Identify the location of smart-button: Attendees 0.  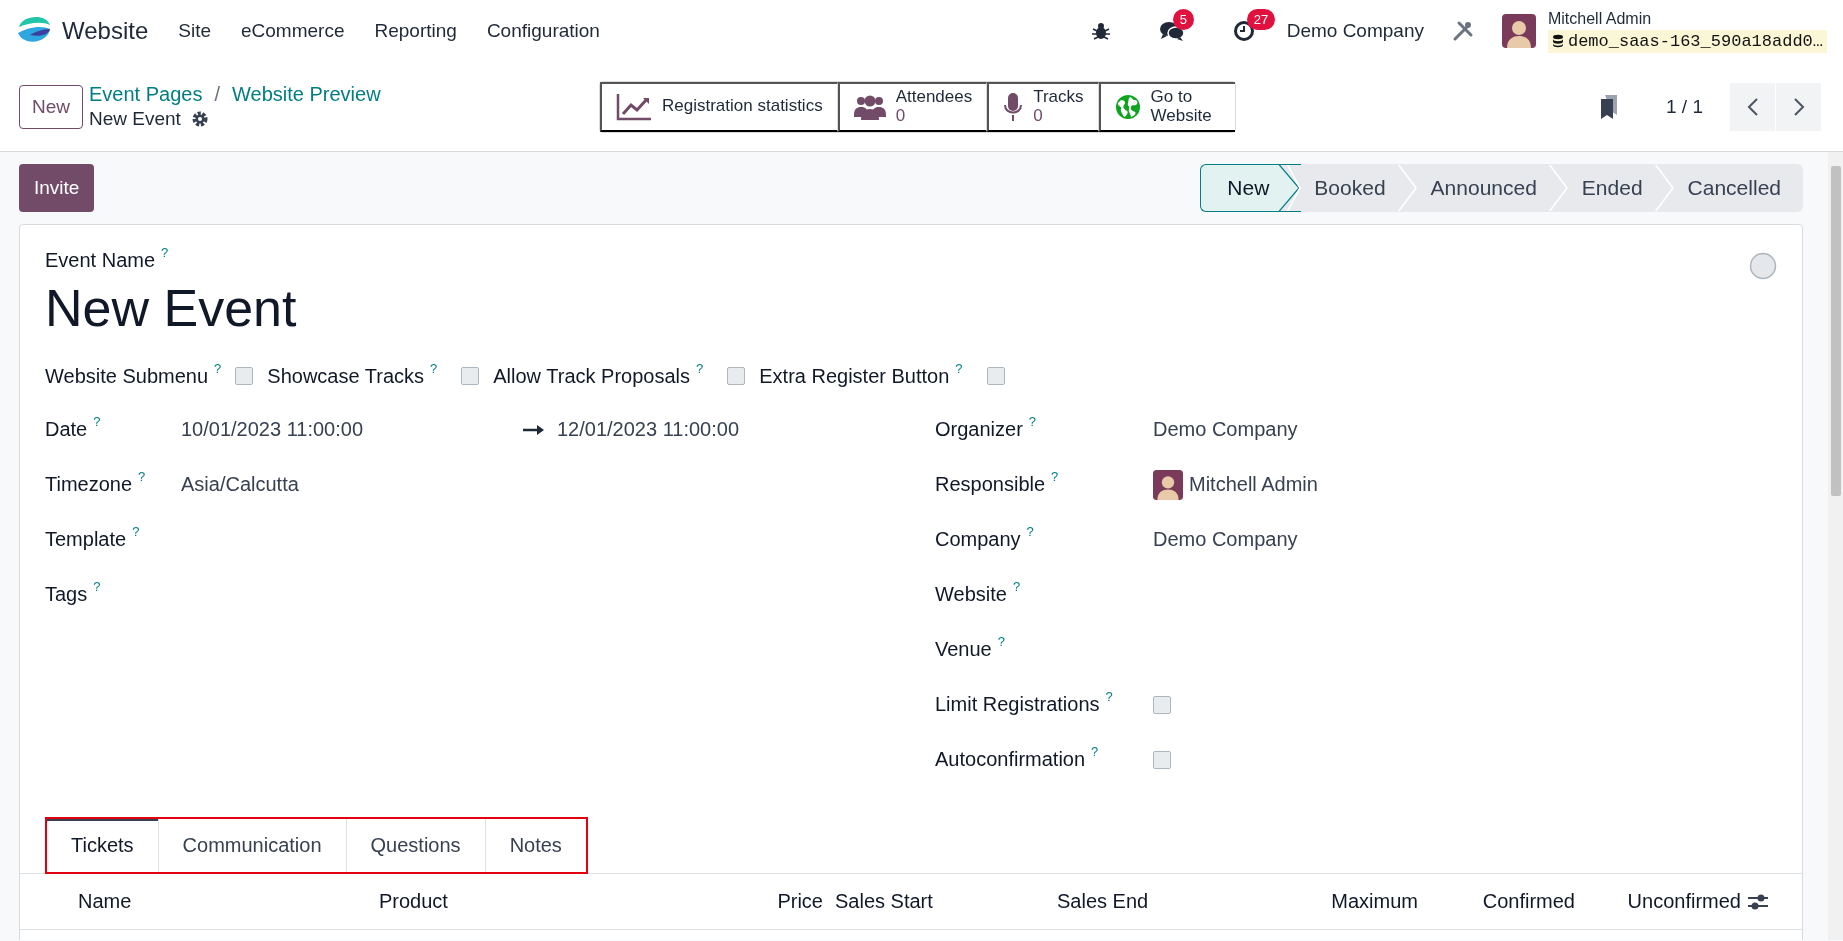
(912, 106).